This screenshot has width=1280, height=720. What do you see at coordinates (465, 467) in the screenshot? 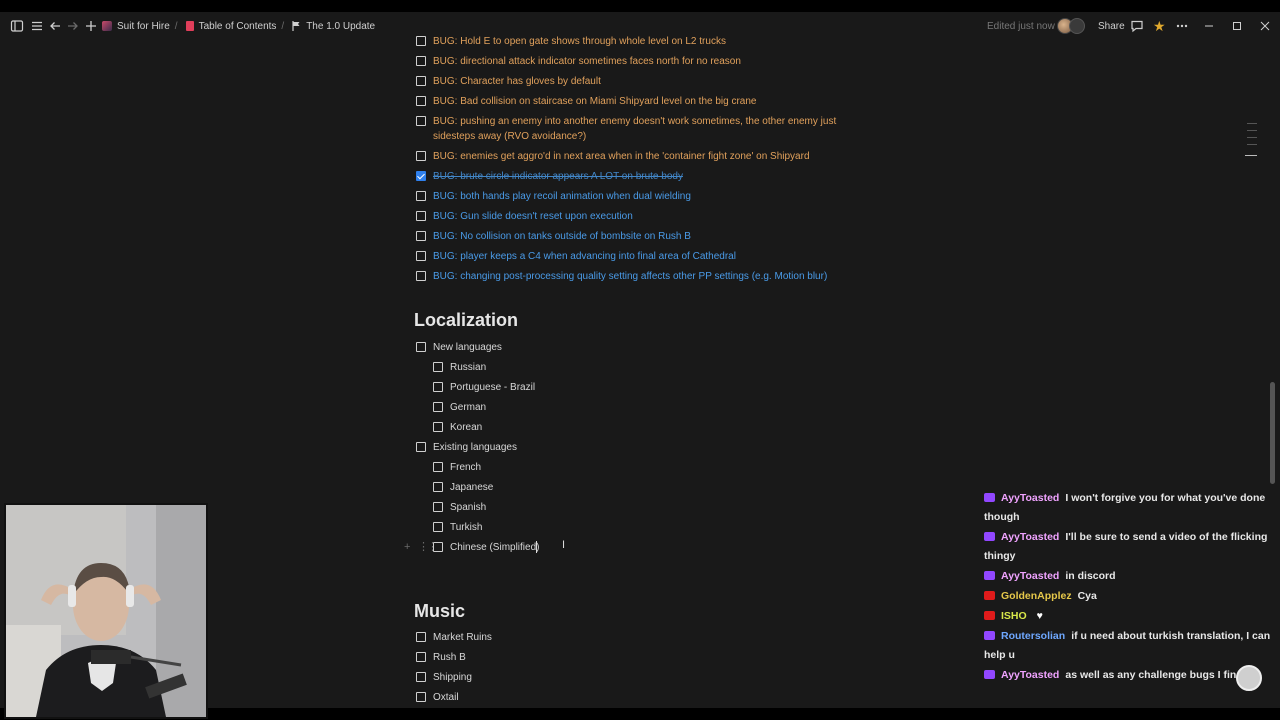
I see `todo-label: French` at bounding box center [465, 467].